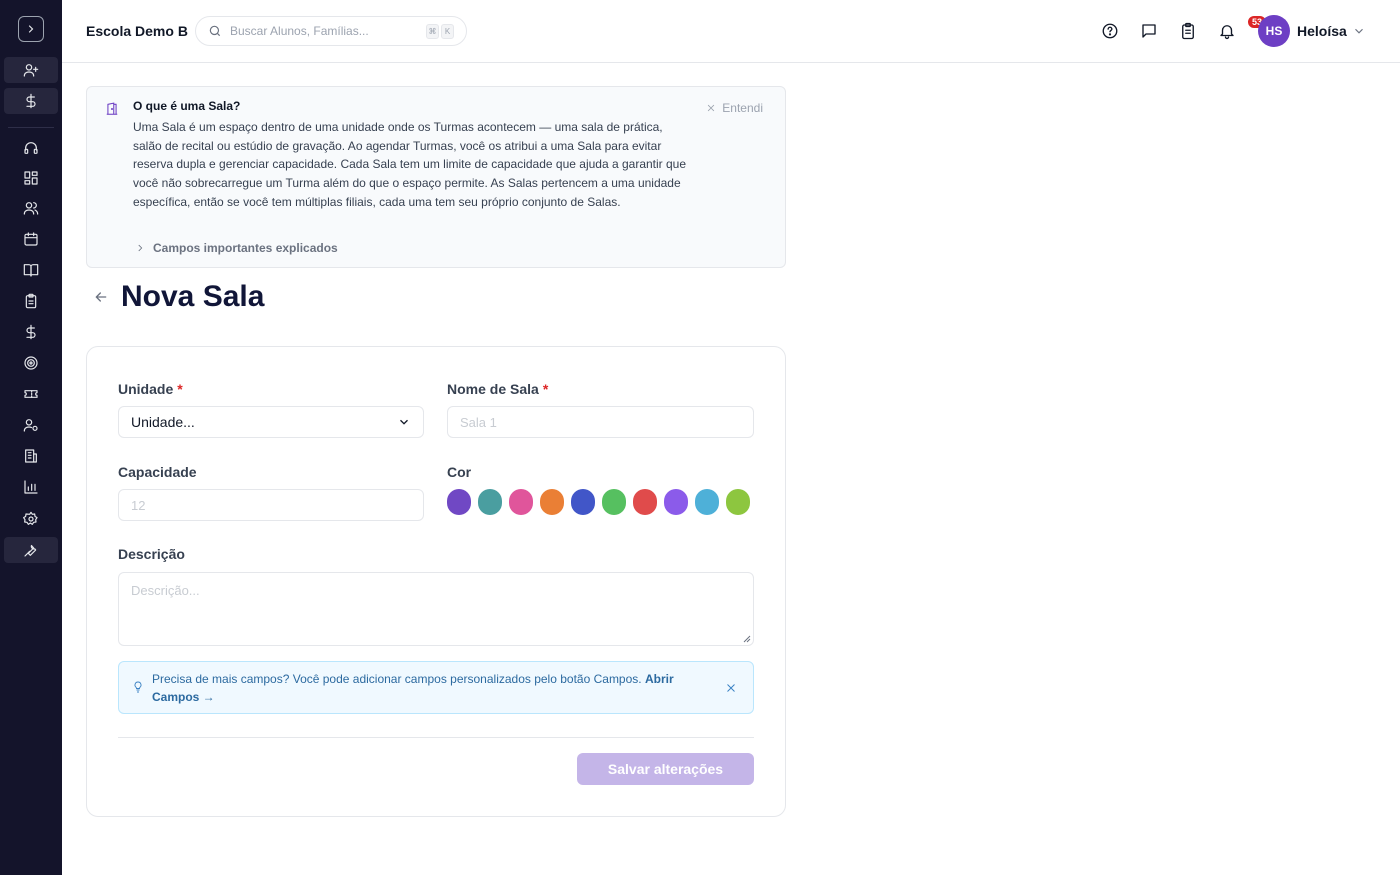 The height and width of the screenshot is (875, 1400). Describe the element at coordinates (742, 108) in the screenshot. I see `info-dismiss-label: Entendi` at that location.